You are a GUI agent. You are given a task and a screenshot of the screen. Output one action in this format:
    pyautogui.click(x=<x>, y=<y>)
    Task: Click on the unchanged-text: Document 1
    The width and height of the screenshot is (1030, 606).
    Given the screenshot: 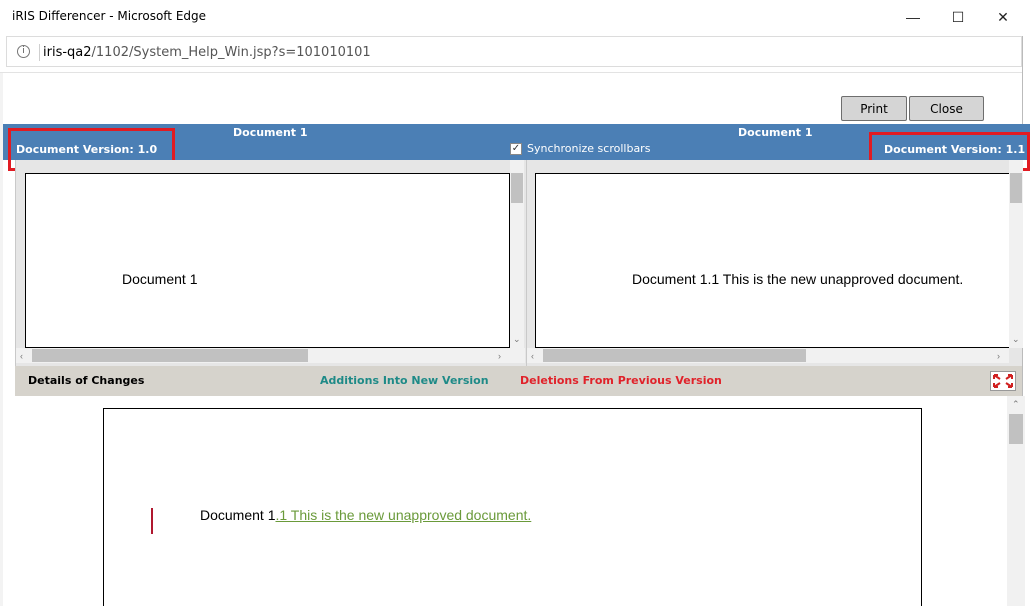 What is the action you would take?
    pyautogui.click(x=238, y=515)
    